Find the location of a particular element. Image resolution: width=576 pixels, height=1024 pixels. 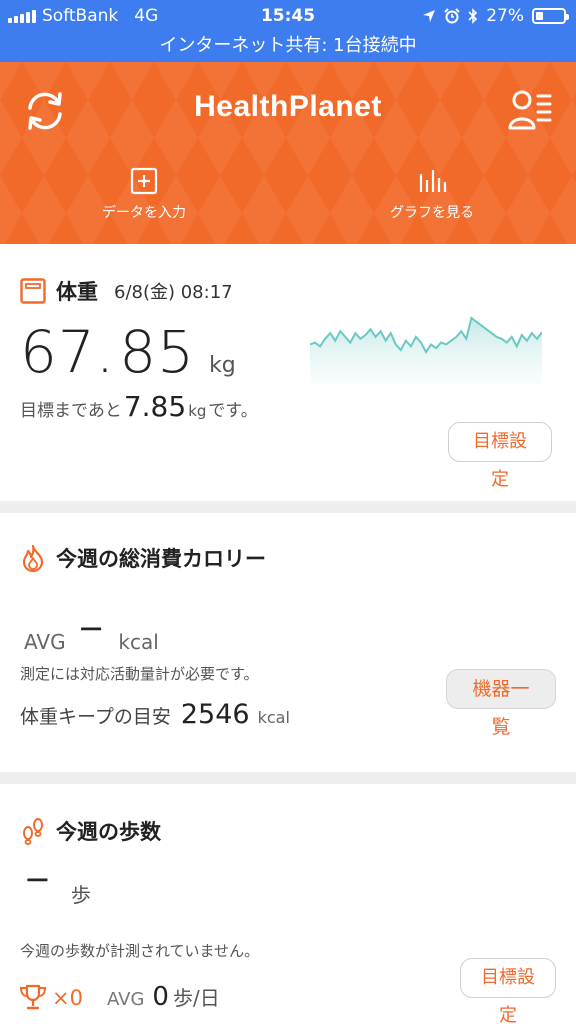

bluetooth-icon is located at coordinates (473, 16).